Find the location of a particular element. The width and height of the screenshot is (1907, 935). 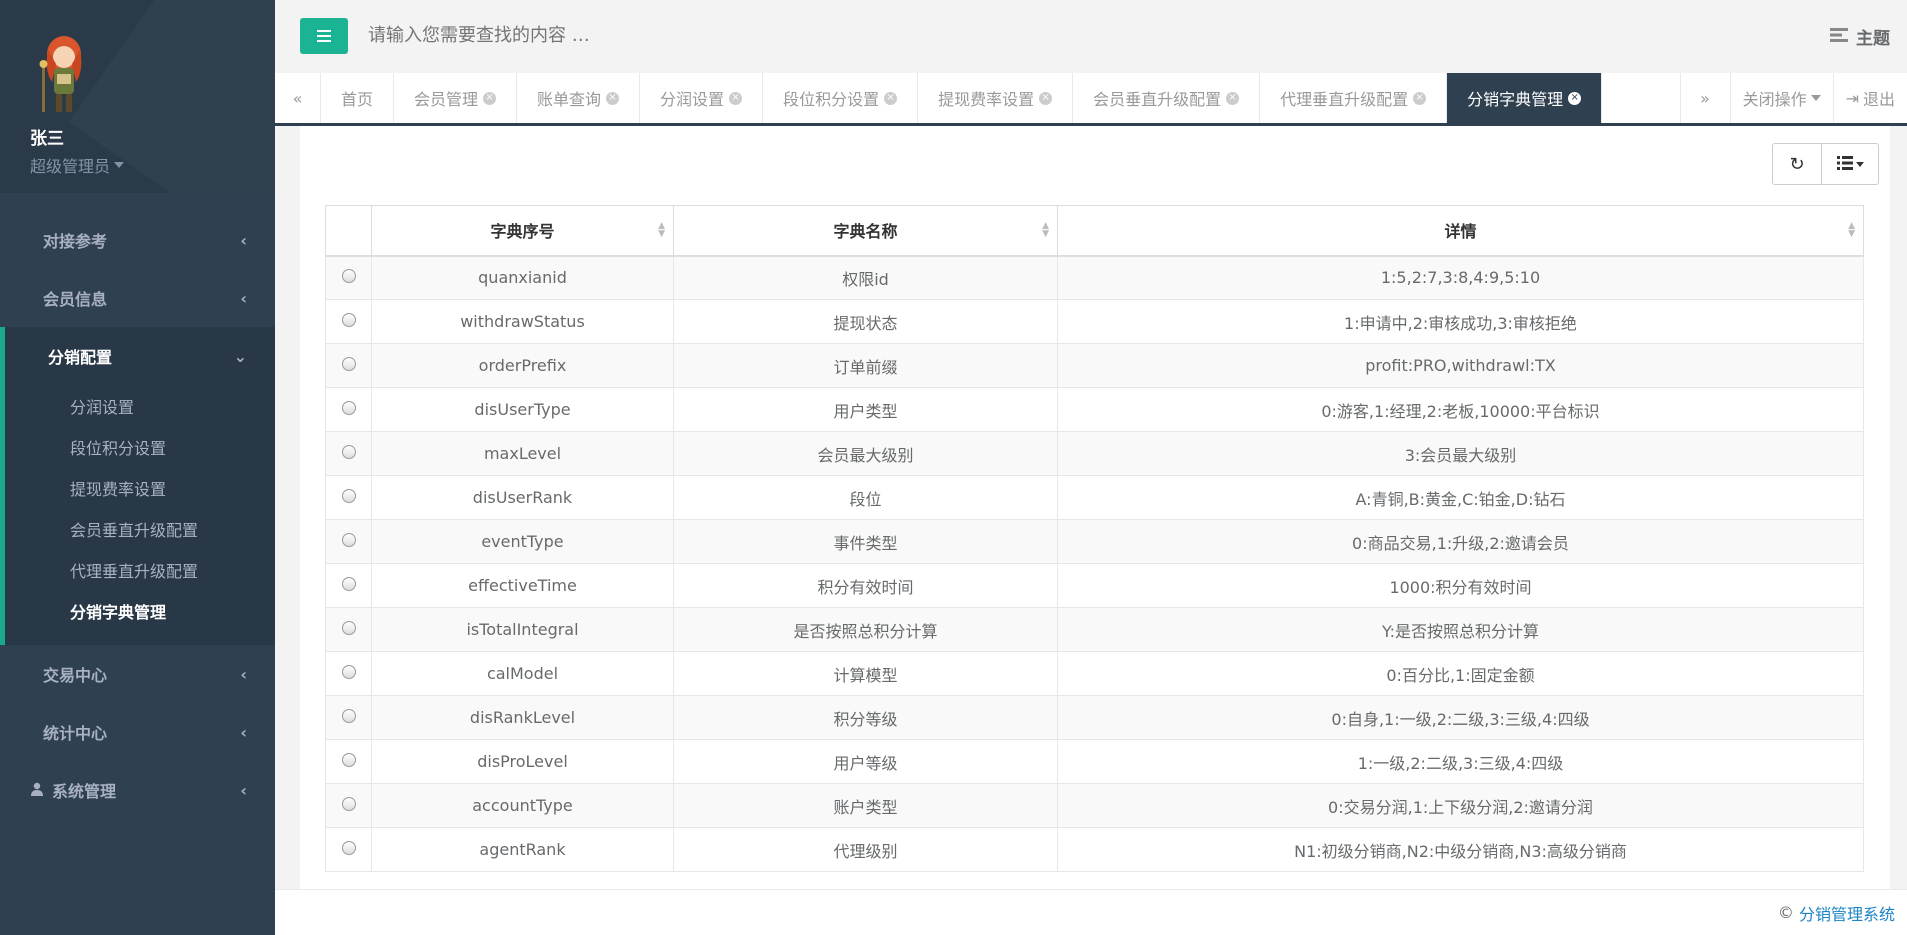

table-row: orderPrefix 订单前缀 profit:PRO,withdrawl:TX is located at coordinates (1094, 365).